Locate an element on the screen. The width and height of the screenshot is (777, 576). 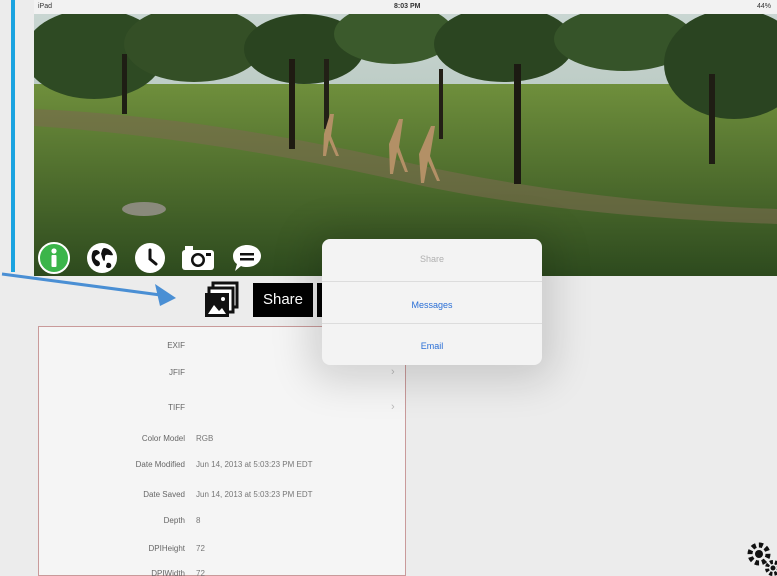
share-button: Share is located at coordinates (283, 300).